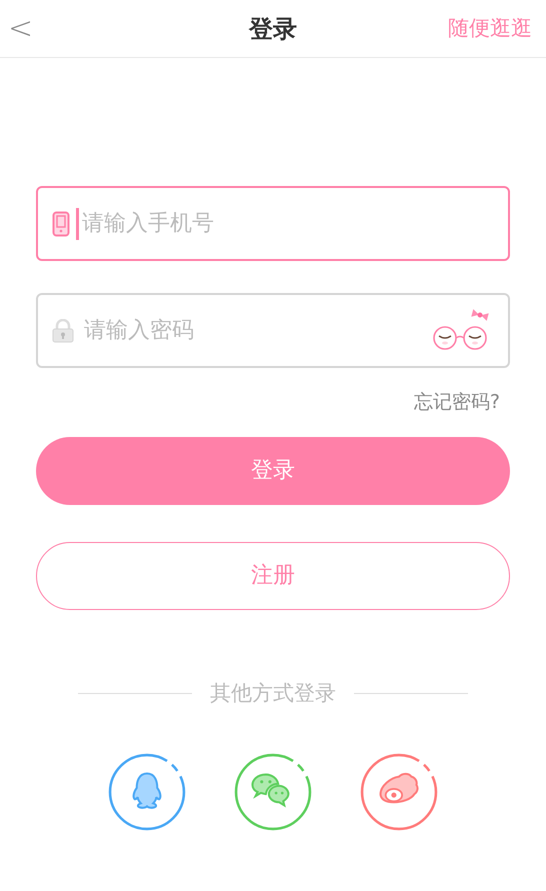 Image resolution: width=546 pixels, height=891 pixels. I want to click on browse-link: 随便逛逛, so click(490, 28).